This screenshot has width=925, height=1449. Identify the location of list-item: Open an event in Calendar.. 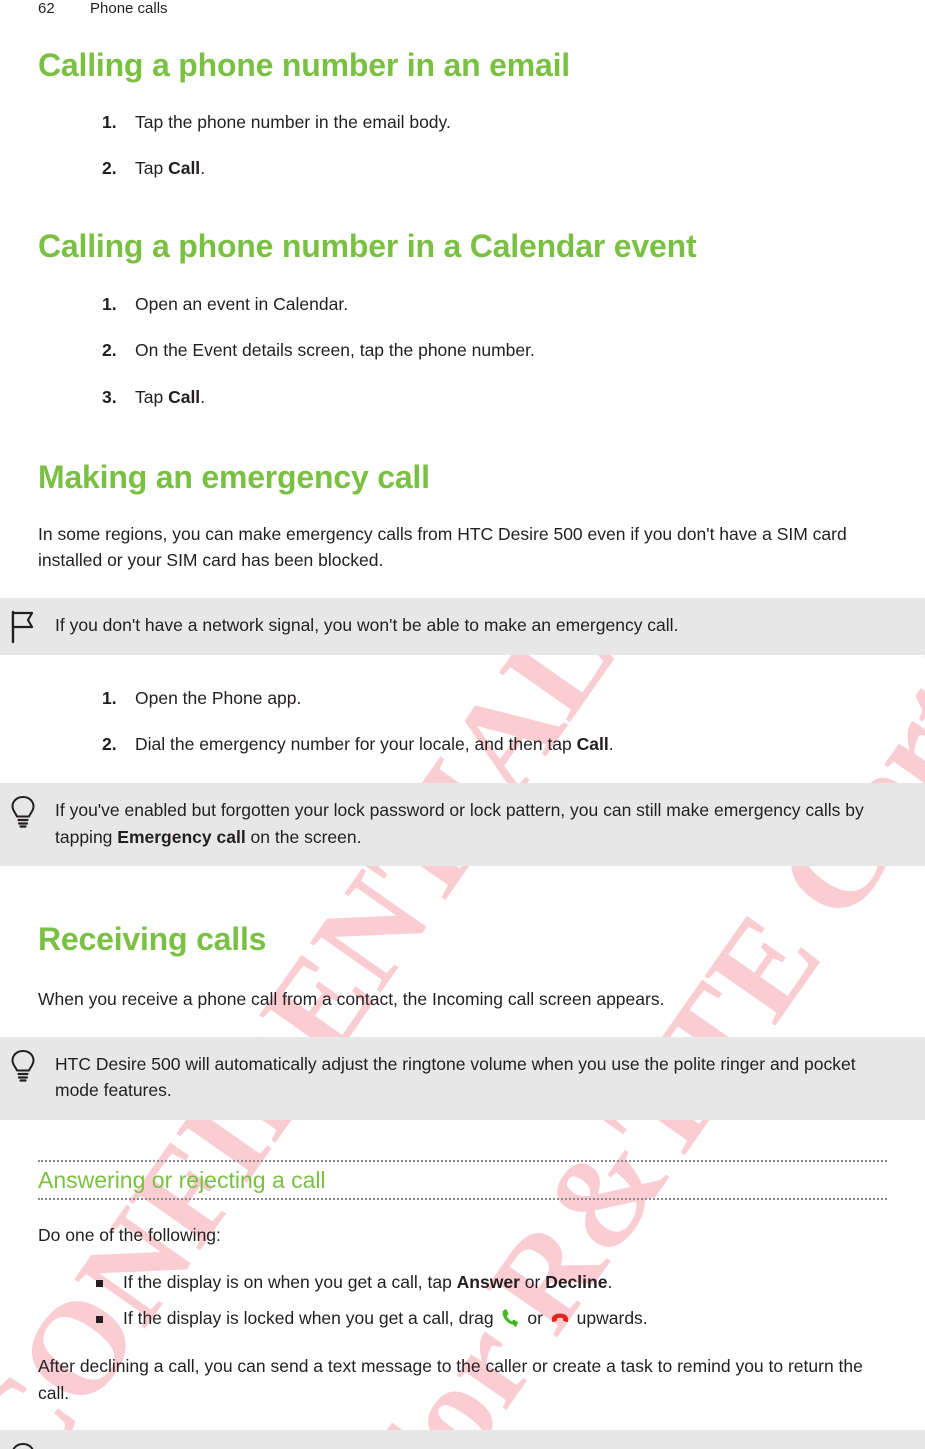
(462, 304).